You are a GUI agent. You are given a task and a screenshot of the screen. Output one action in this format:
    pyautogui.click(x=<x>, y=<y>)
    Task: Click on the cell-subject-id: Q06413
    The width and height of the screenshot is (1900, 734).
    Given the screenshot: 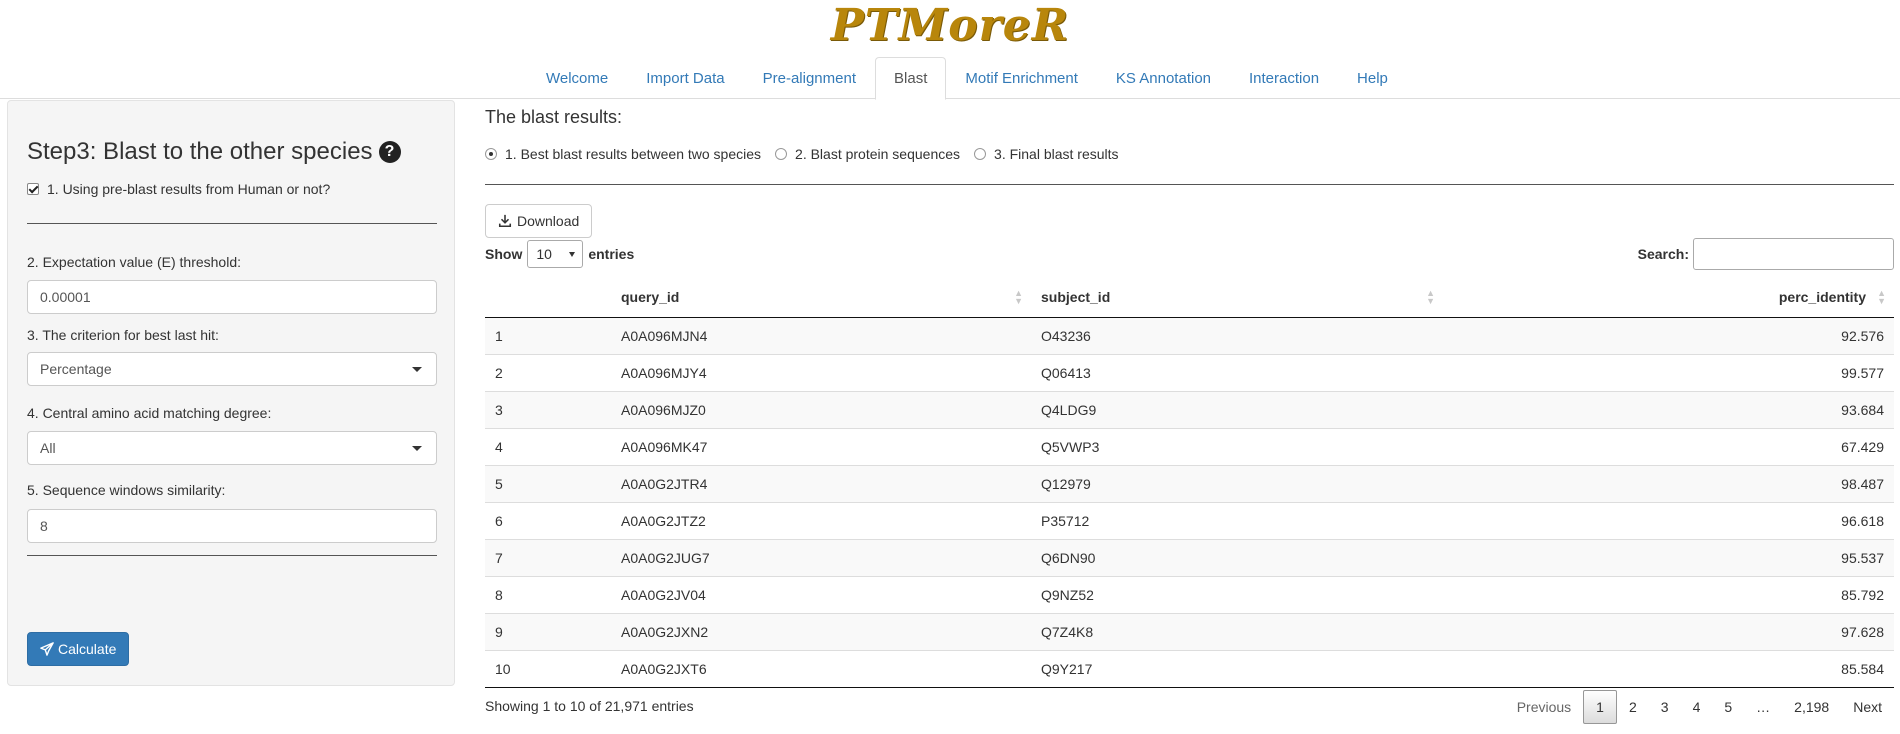 What is the action you would take?
    pyautogui.click(x=1237, y=372)
    